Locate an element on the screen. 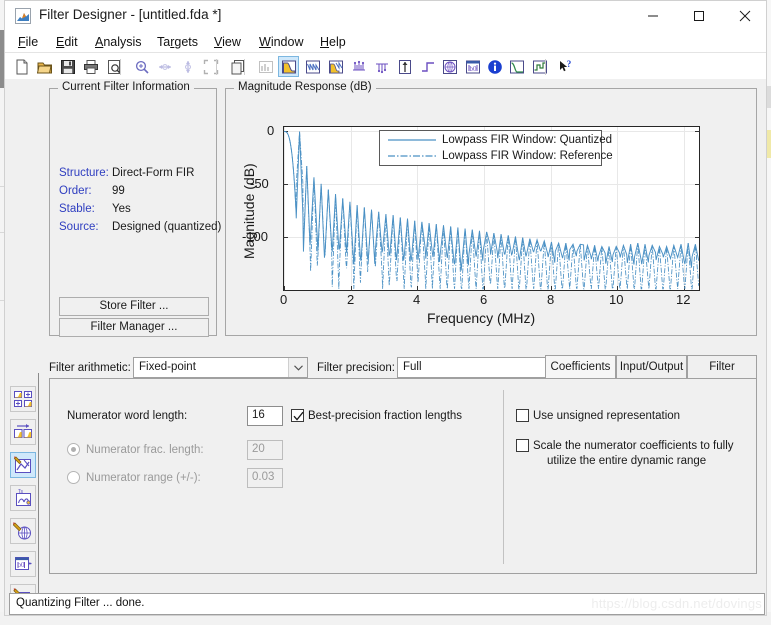 The image size is (771, 625). group-delay-icon is located at coordinates (358, 66).